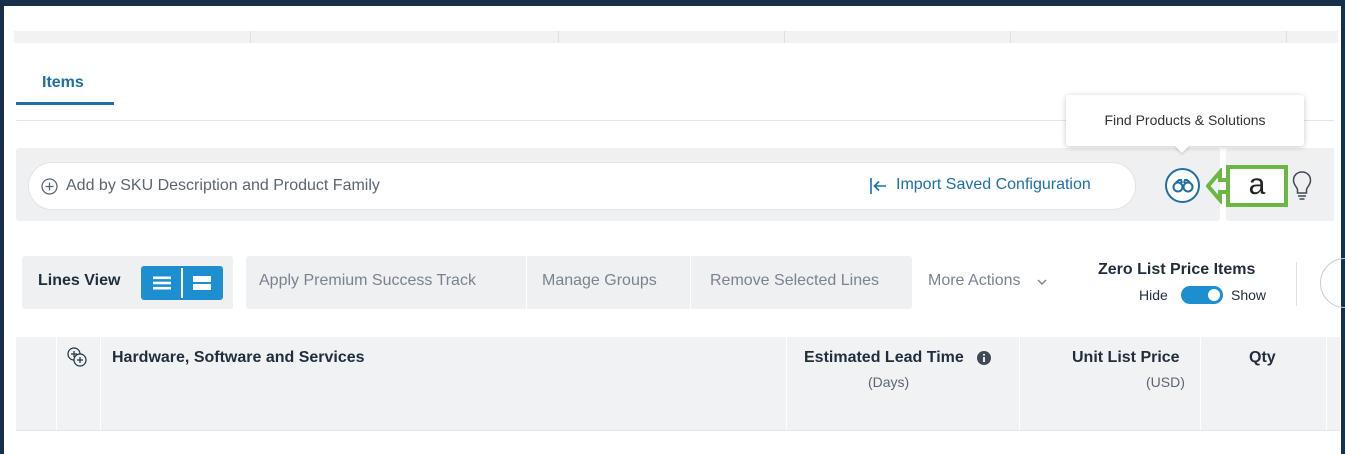  What do you see at coordinates (1296, 284) in the screenshot?
I see `toolbar-divider` at bounding box center [1296, 284].